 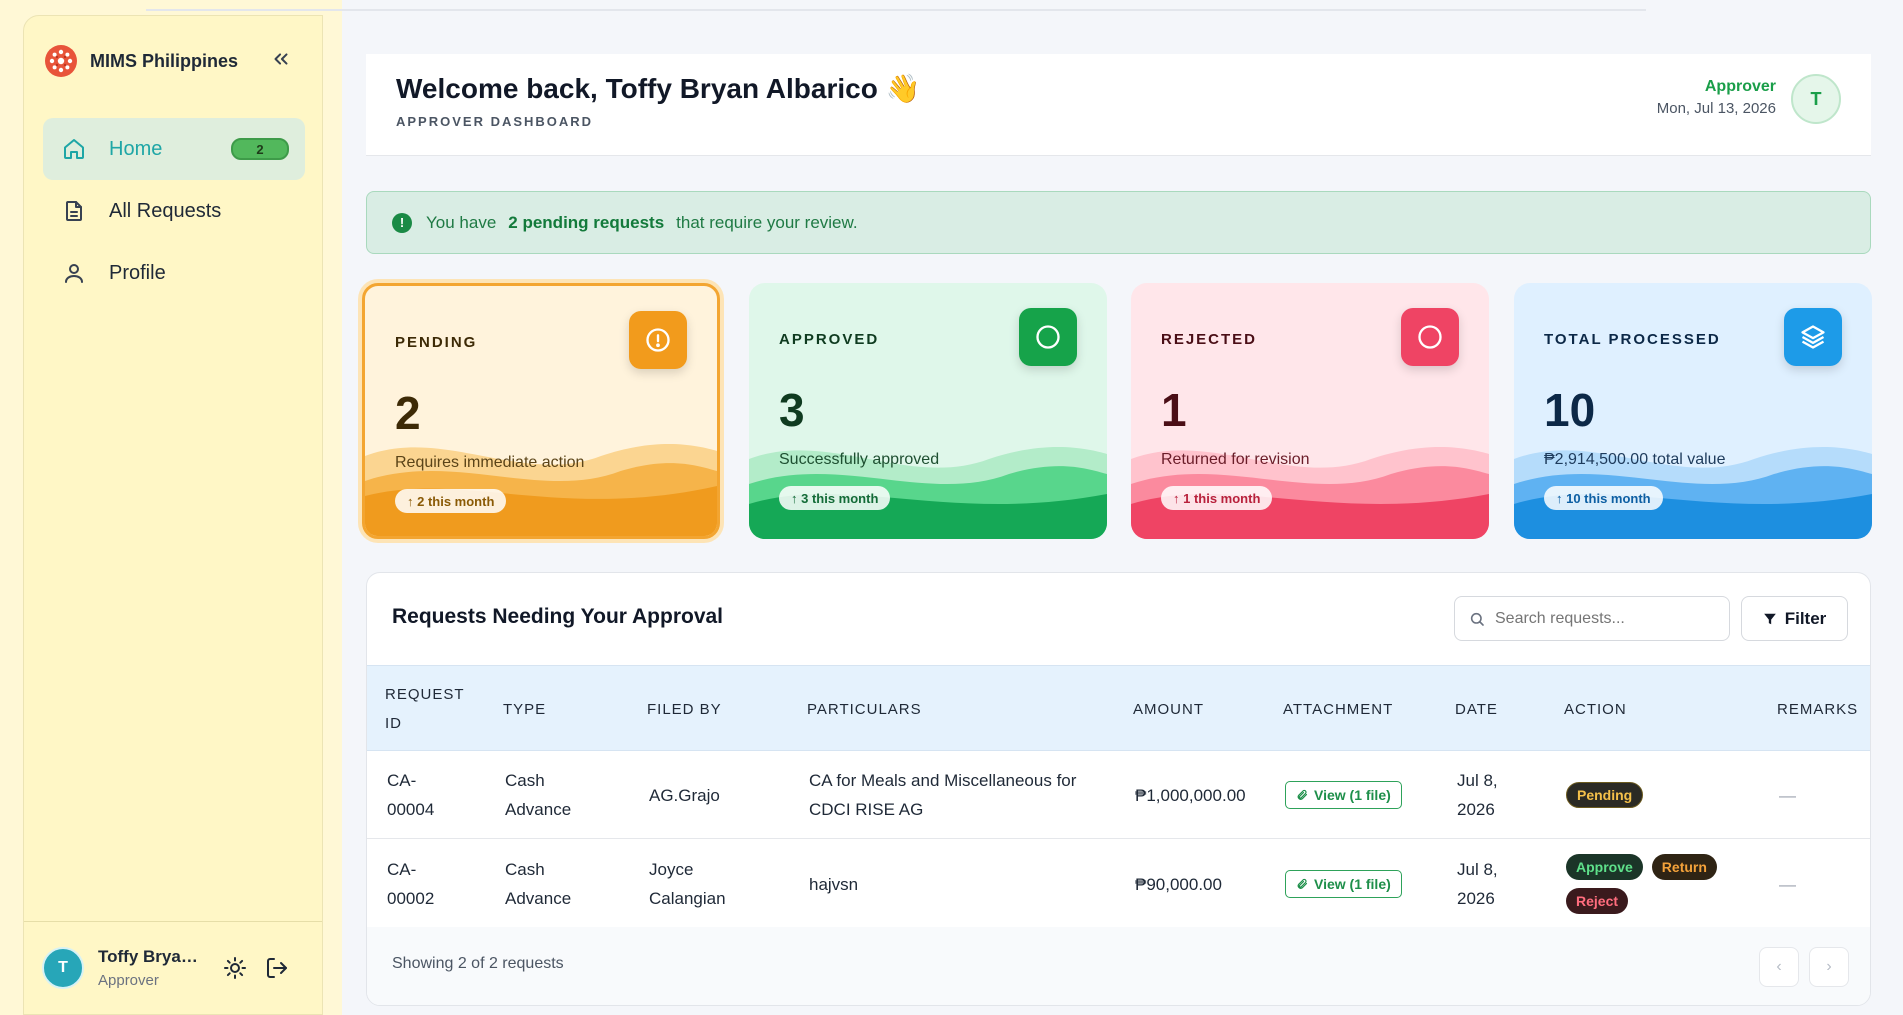 I want to click on layers-icon, so click(x=1813, y=337).